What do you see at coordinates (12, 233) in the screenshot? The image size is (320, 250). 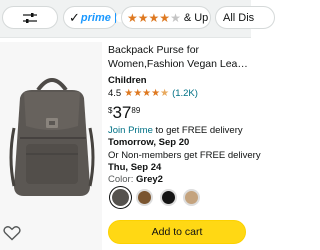 I see `heart-icon` at bounding box center [12, 233].